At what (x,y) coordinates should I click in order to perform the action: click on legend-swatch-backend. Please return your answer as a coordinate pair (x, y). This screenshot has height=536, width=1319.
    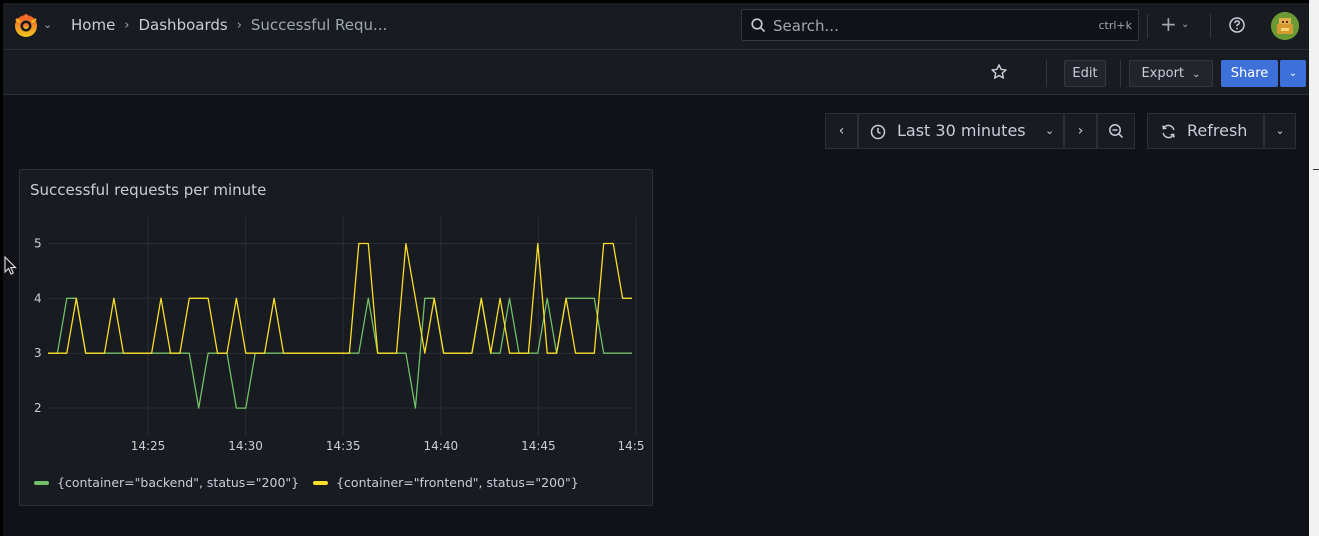
    Looking at the image, I should click on (41, 482).